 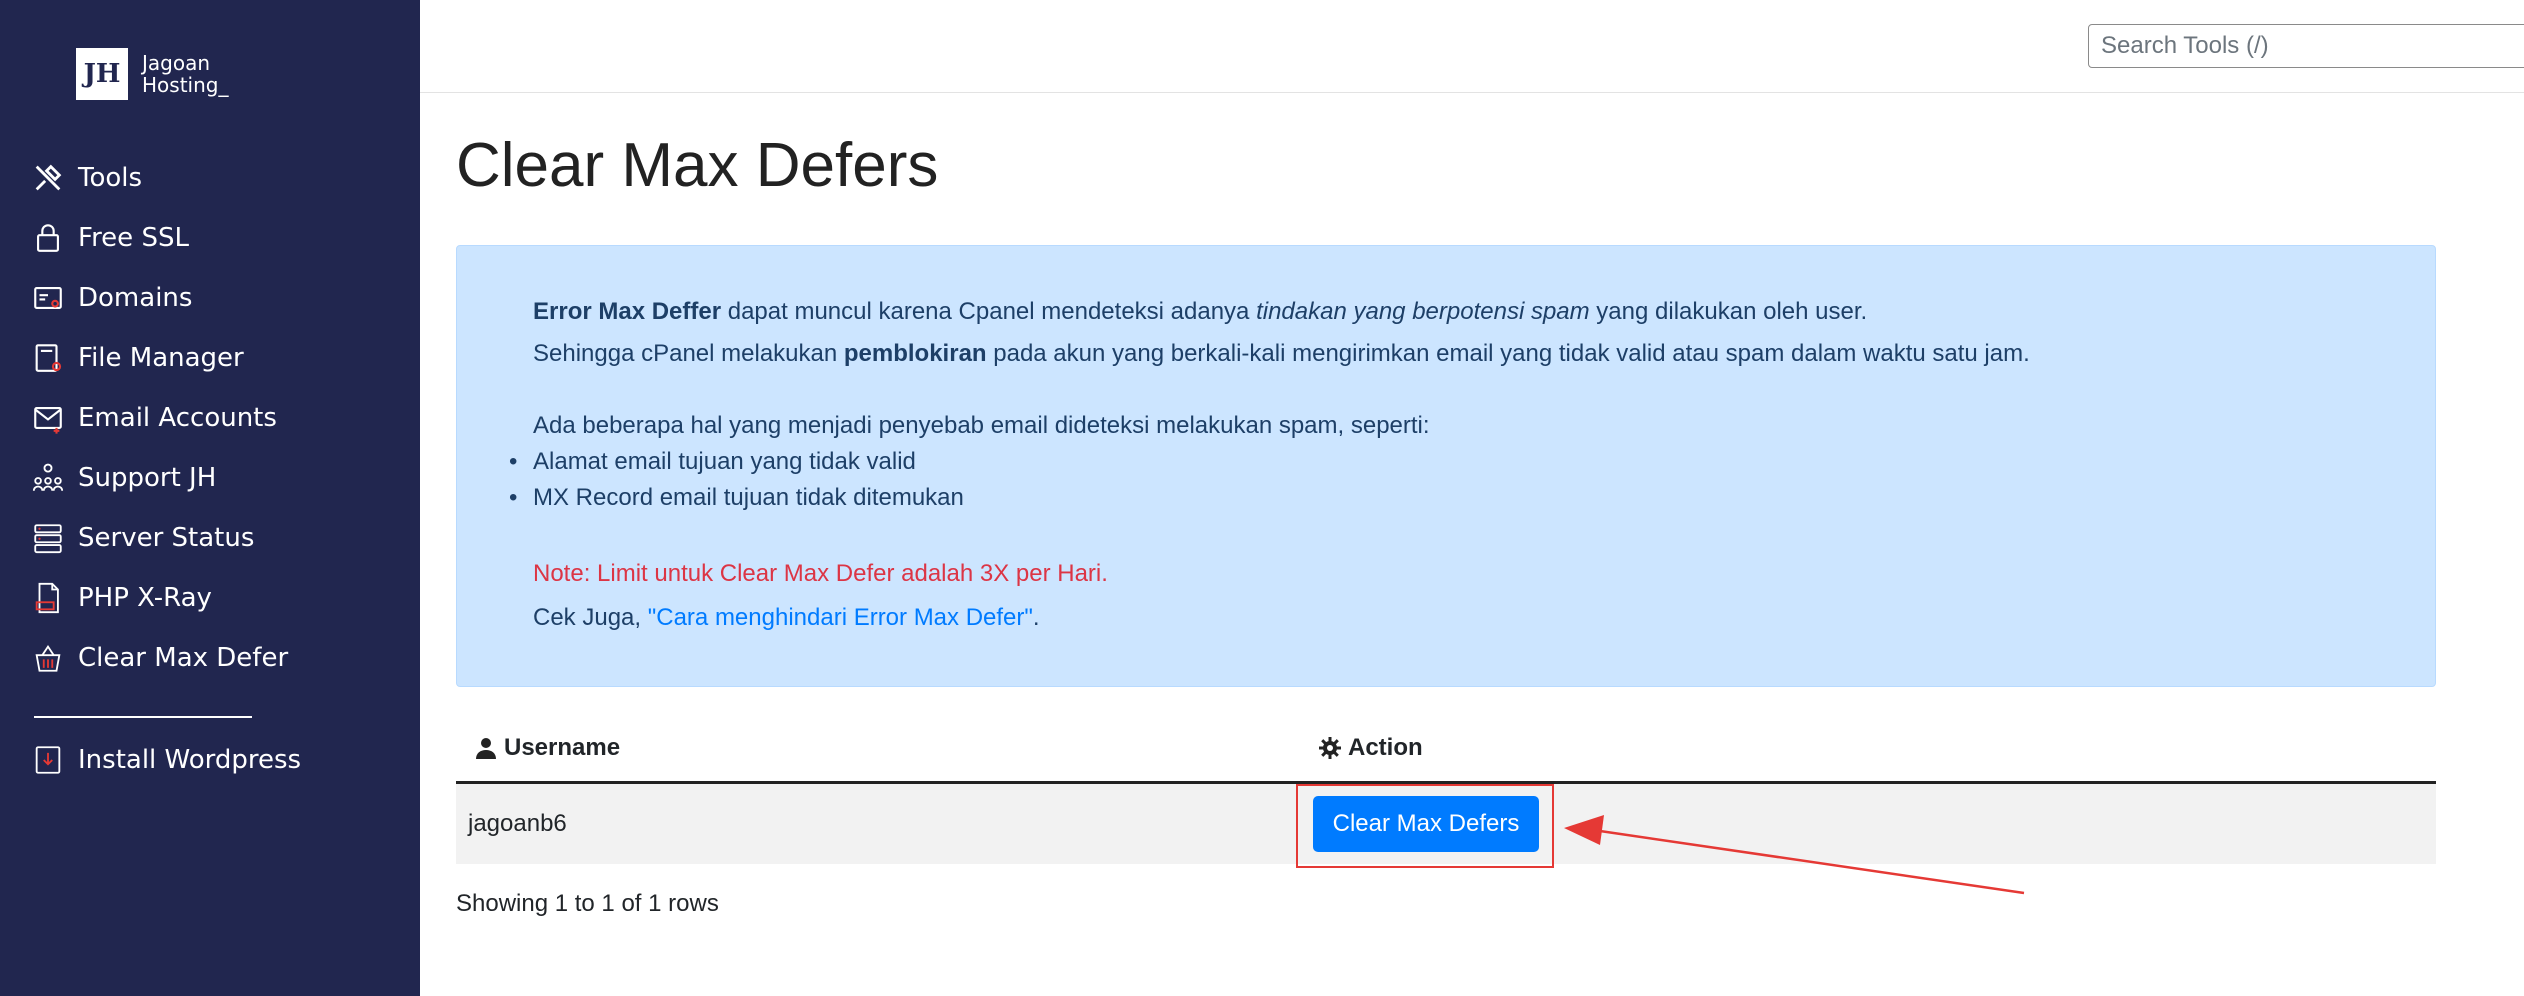 I want to click on sidebar-item-install-wordpress: Install Wordpress, so click(x=218, y=760).